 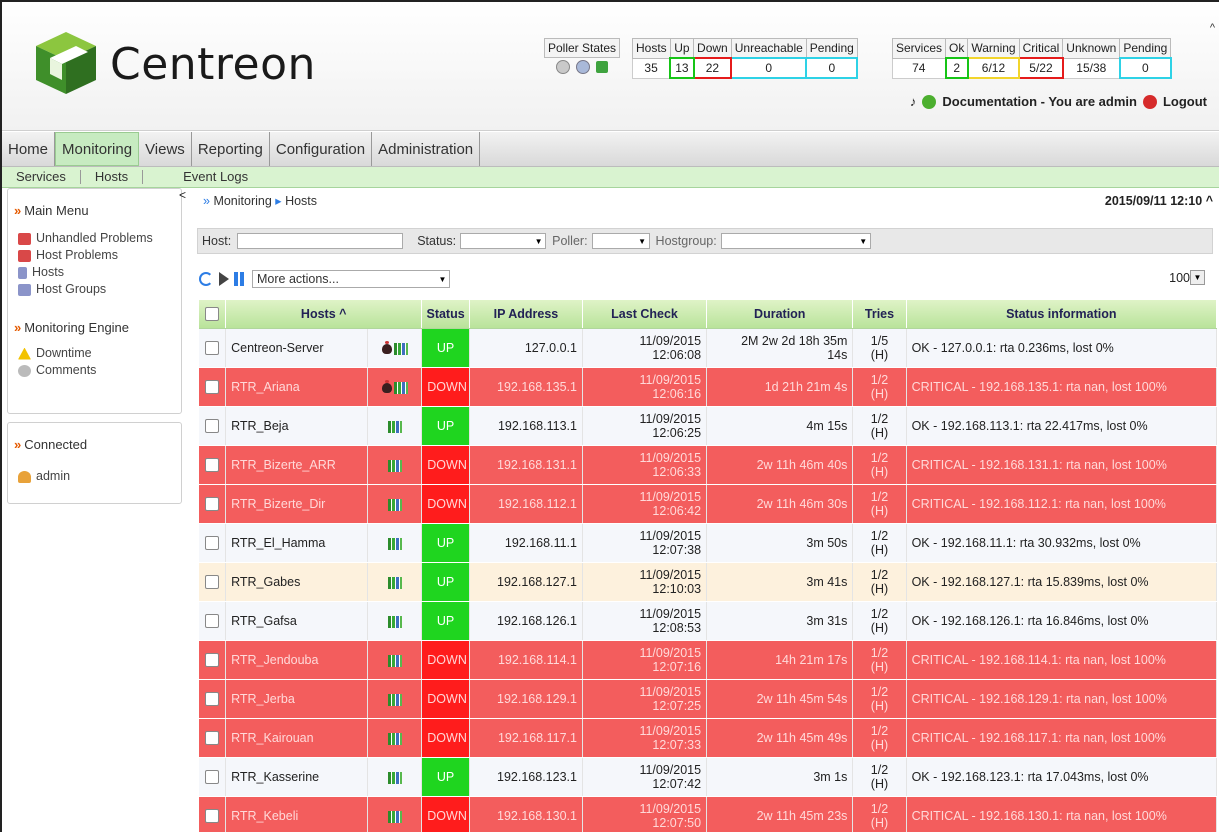 What do you see at coordinates (94, 353) in the screenshot?
I see `downtime-link: Downtime` at bounding box center [94, 353].